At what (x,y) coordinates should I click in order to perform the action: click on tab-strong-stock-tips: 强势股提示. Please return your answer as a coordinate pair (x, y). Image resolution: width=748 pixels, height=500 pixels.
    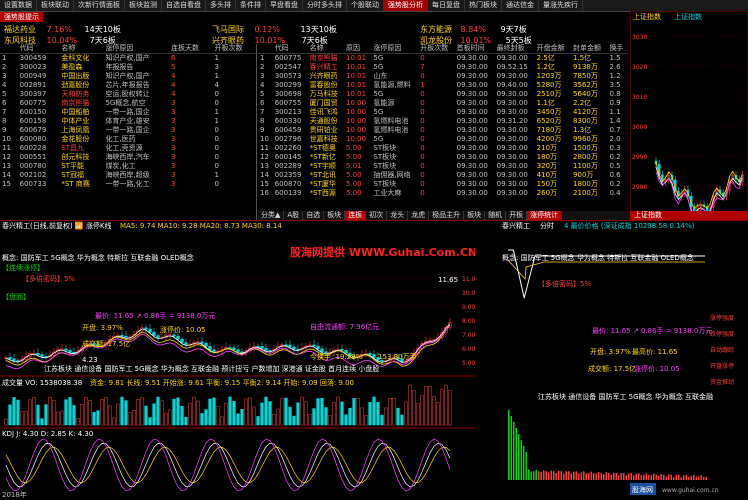
    Looking at the image, I should click on (21, 17).